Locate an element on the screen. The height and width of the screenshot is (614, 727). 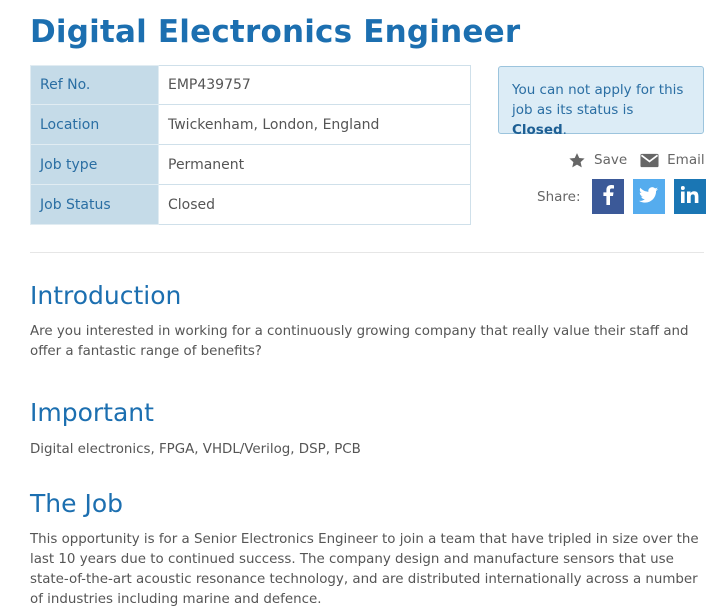
job-type-label: Job type is located at coordinates (94, 164).